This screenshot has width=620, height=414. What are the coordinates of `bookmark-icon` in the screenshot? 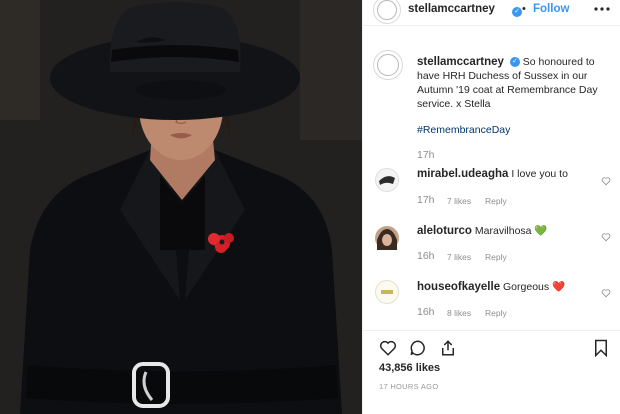 It's located at (601, 348).